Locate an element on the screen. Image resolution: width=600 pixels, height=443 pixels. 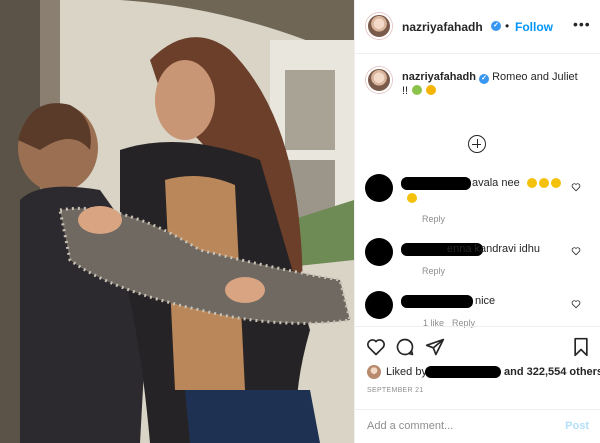
post-header: nazriyafahadh ✓ • Follow ••• is located at coordinates (477, 27).